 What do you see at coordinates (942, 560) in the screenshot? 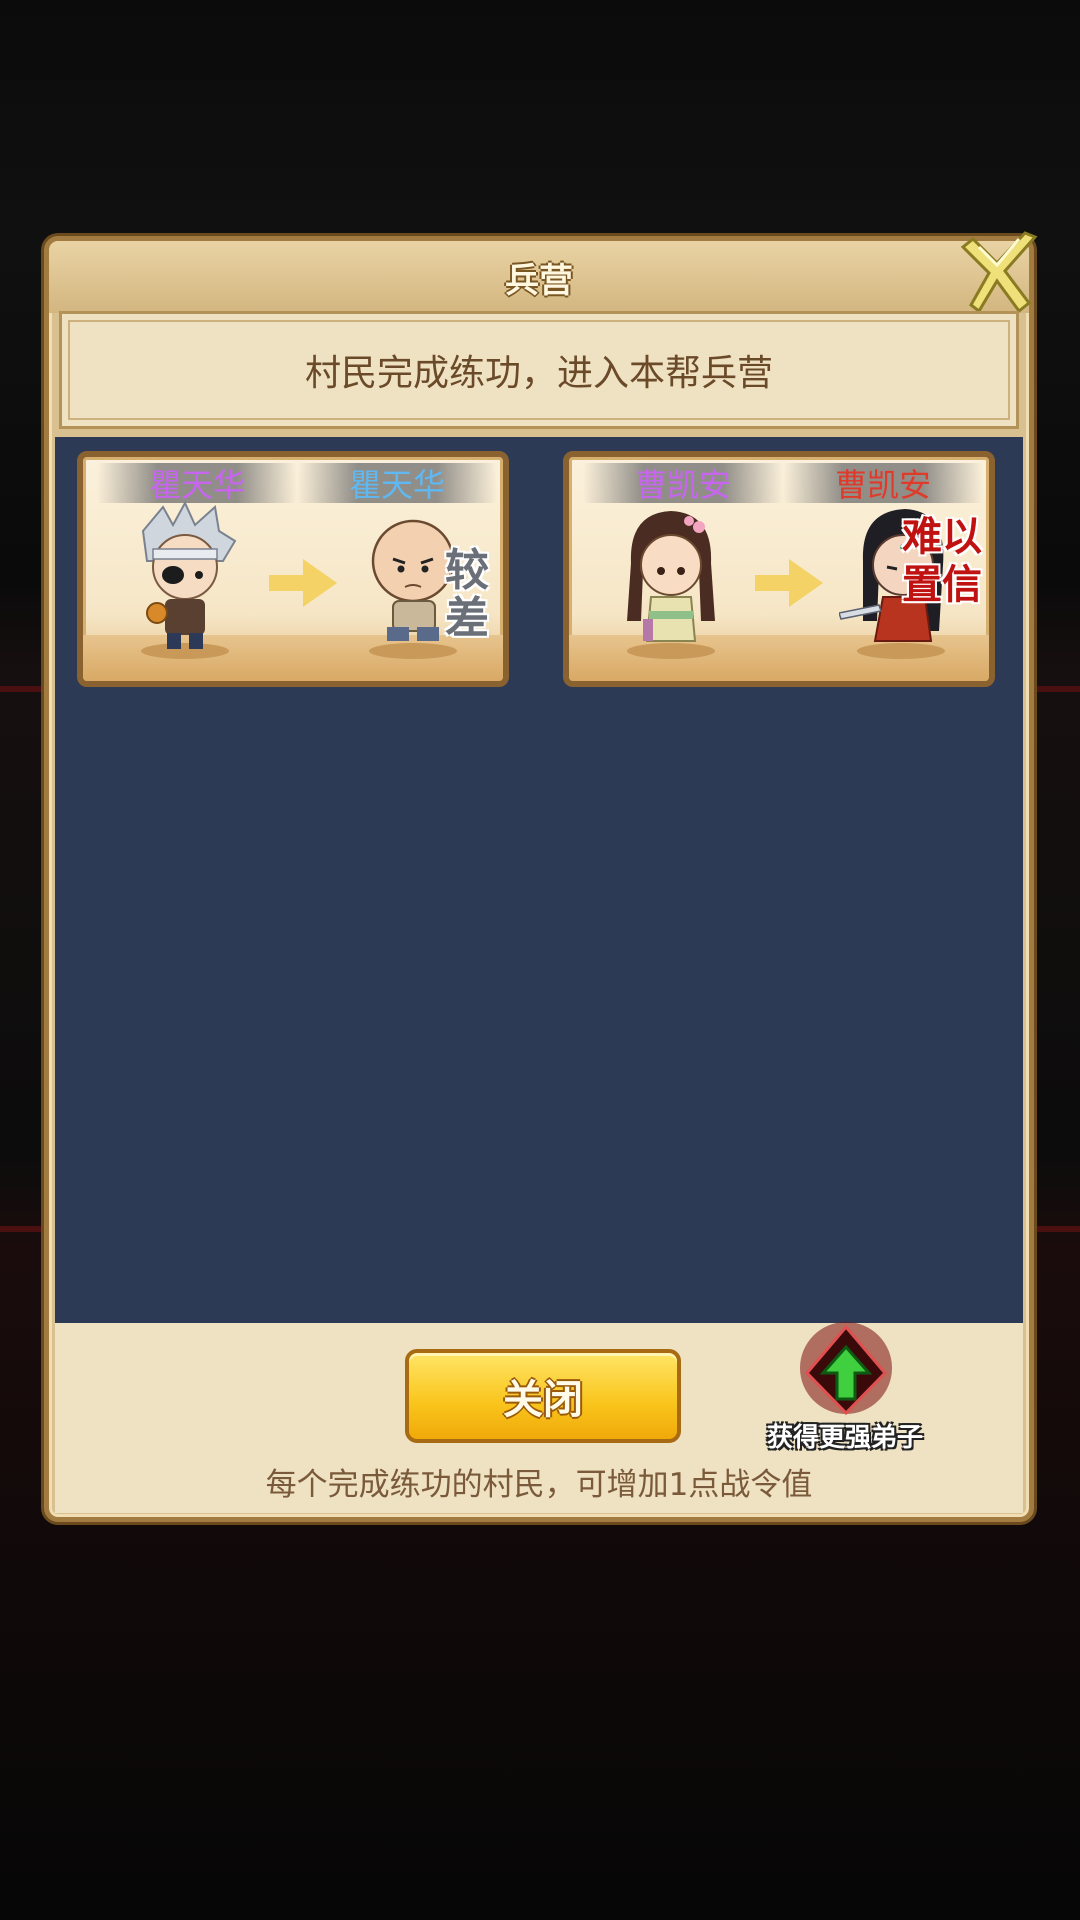
I see `rating-stamp: 难以 置信` at bounding box center [942, 560].